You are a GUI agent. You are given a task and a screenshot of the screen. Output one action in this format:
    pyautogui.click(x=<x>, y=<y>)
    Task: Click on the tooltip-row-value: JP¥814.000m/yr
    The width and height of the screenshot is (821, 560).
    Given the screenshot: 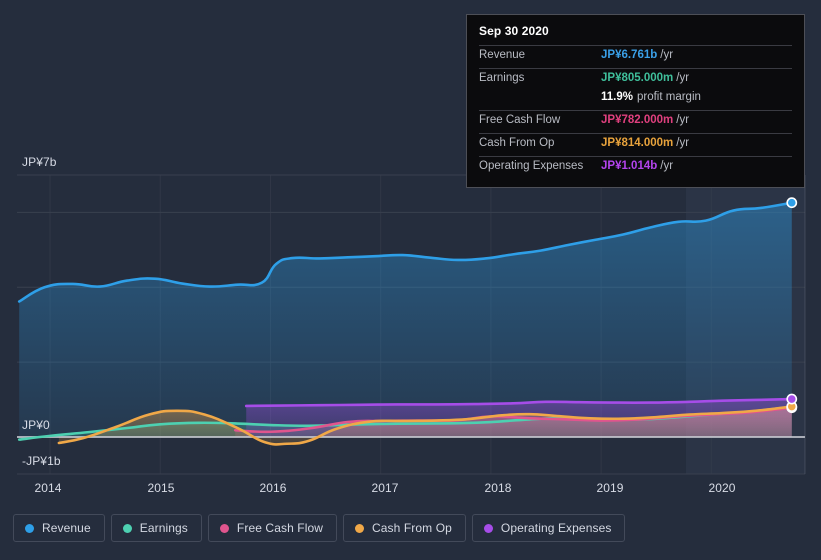 What is the action you would take?
    pyautogui.click(x=645, y=143)
    